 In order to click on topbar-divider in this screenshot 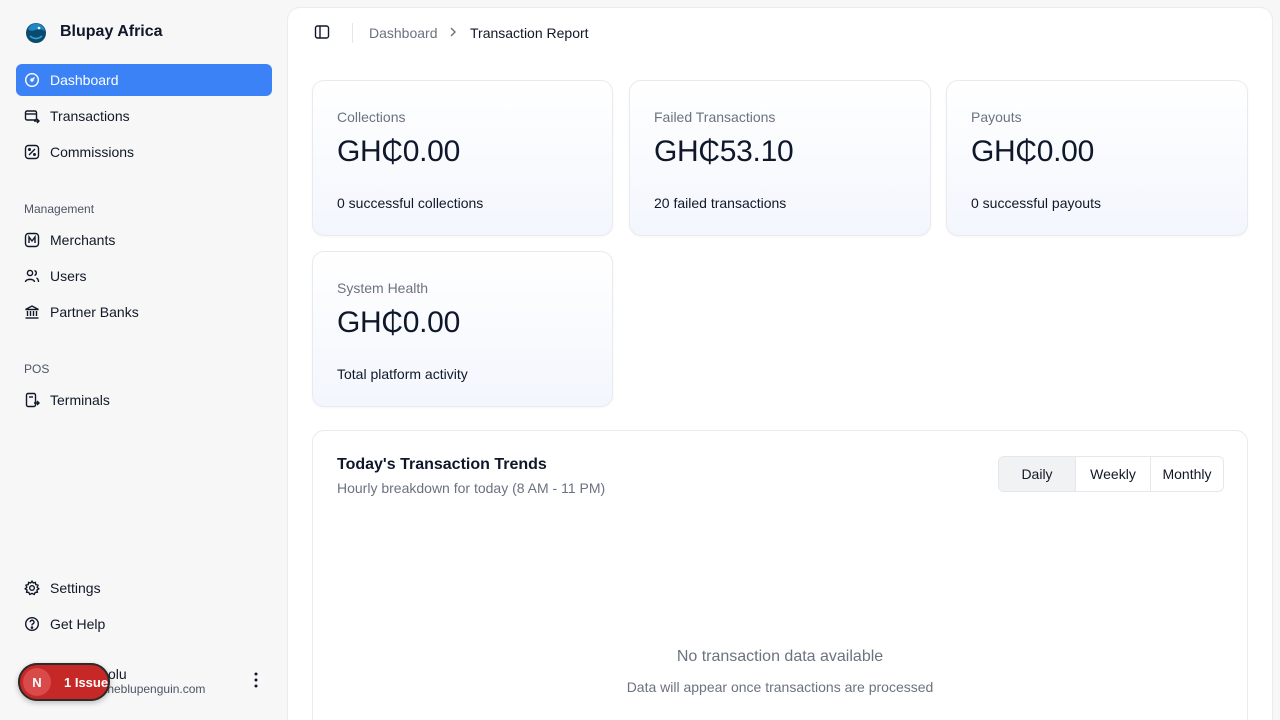, I will do `click(352, 33)`.